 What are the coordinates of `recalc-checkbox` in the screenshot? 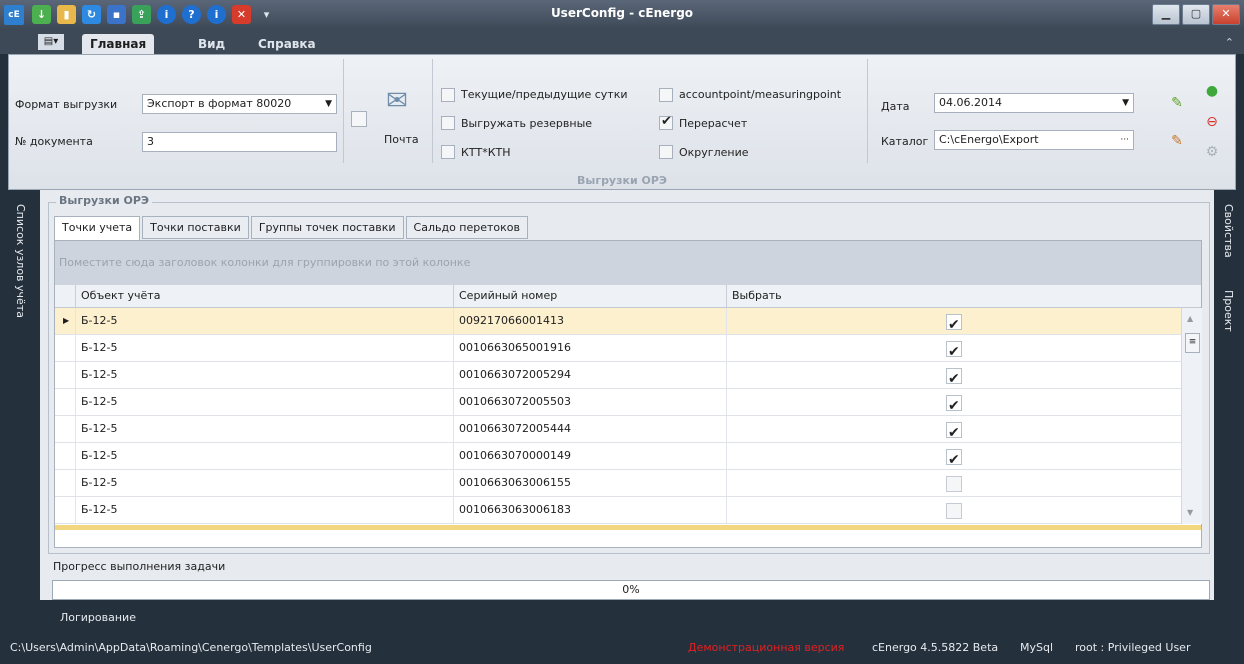 It's located at (666, 122).